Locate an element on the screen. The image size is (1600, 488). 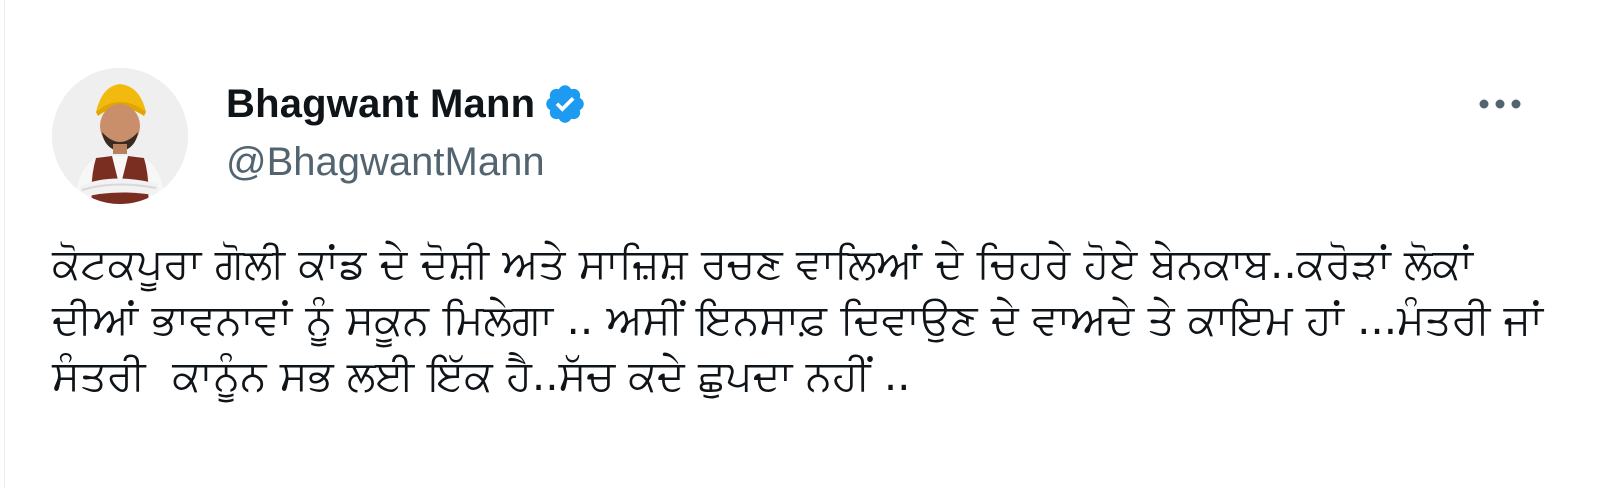
more-options-button is located at coordinates (1500, 104).